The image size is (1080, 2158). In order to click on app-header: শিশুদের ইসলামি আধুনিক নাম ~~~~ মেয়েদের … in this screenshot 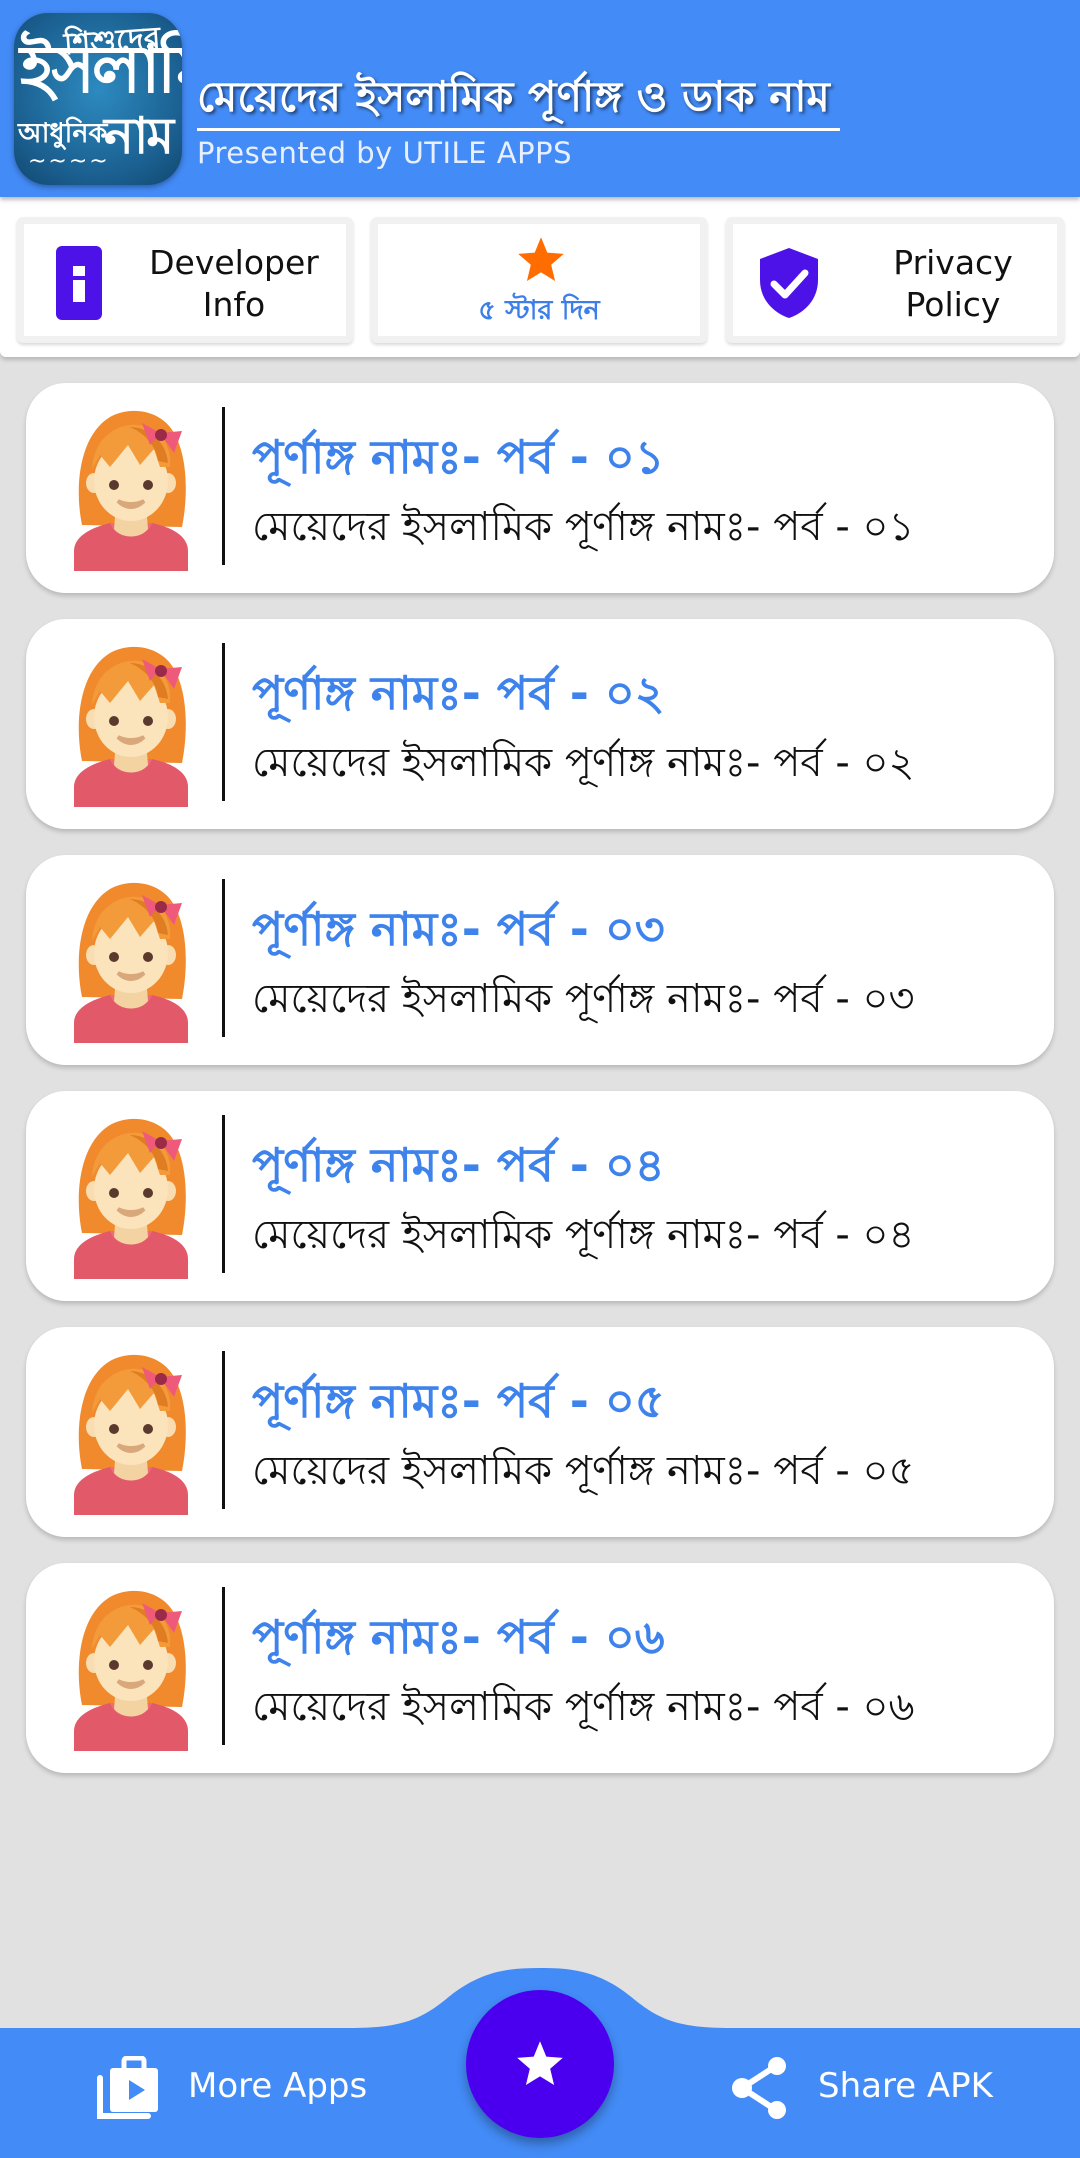, I will do `click(540, 98)`.